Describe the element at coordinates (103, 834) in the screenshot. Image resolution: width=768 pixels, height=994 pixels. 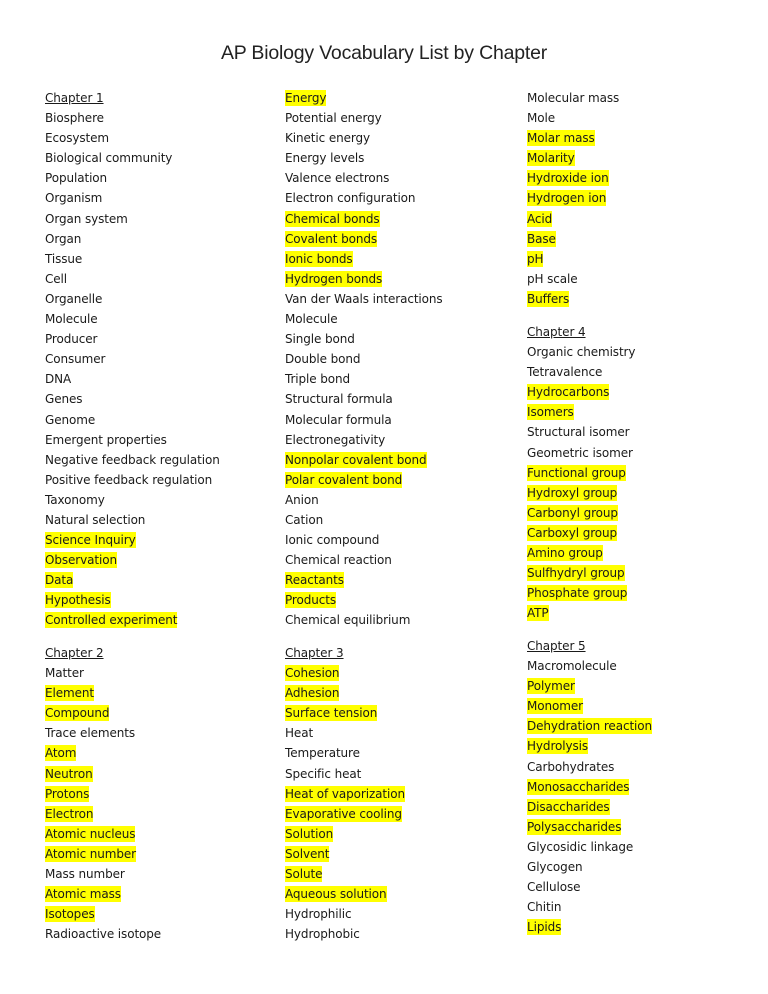
I see `vocab-term-highlighted: Atomic nucleus` at that location.